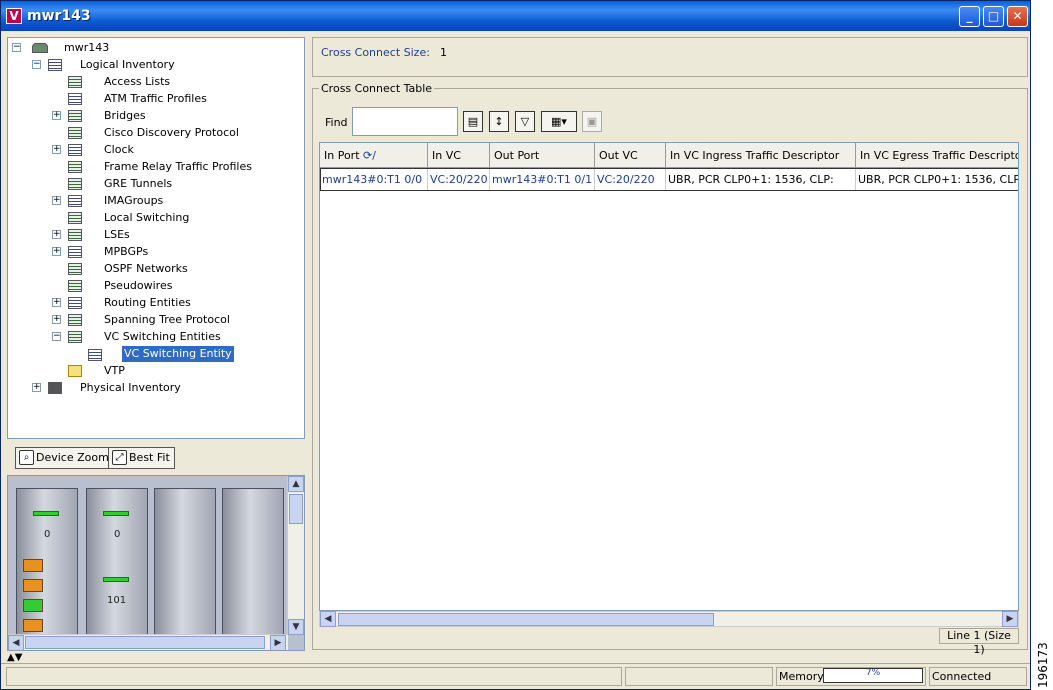  Describe the element at coordinates (296, 484) in the screenshot. I see `scroll-up-icon: ▲` at that location.